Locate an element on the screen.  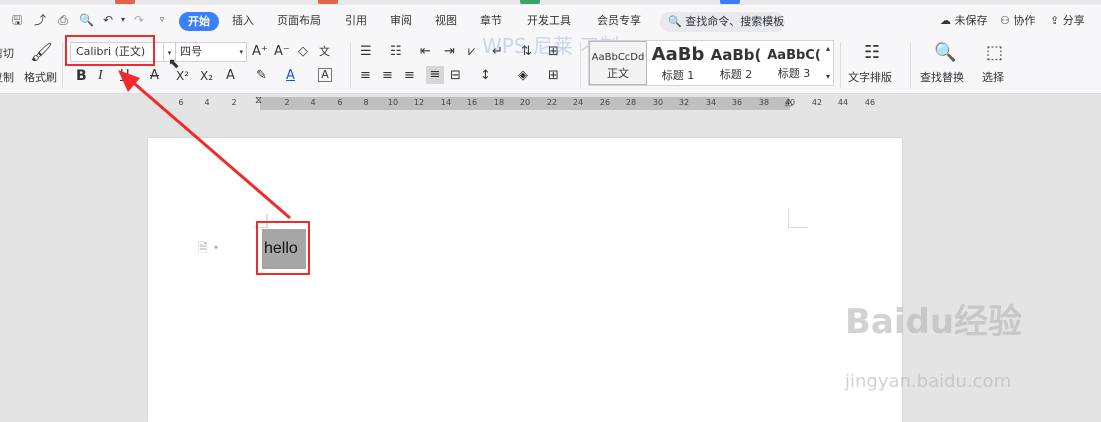
arrow-head is located at coordinates (129, 81).